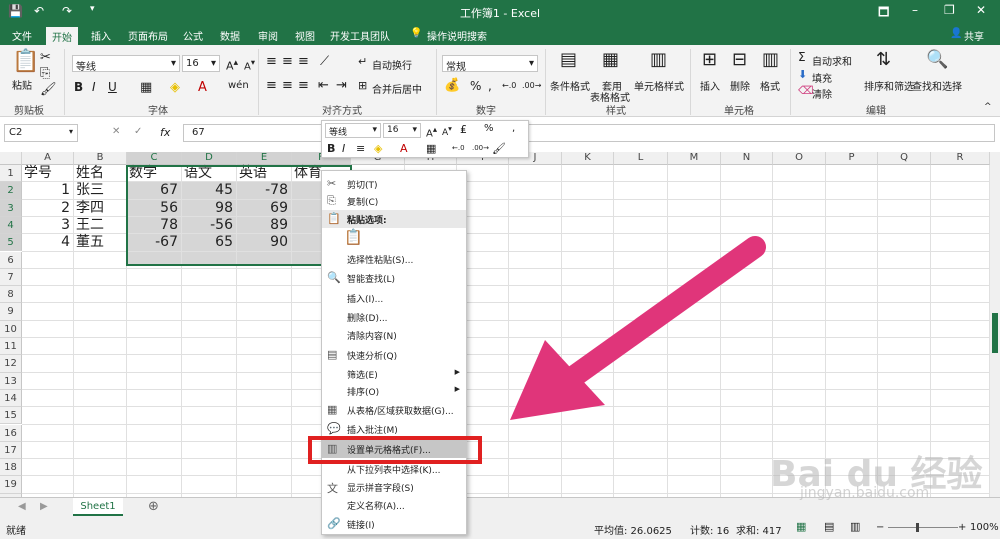 Image resolution: width=1000 pixels, height=539 pixels. Describe the element at coordinates (658, 60) in the screenshot. I see `cell-styles-icon: ▥` at that location.